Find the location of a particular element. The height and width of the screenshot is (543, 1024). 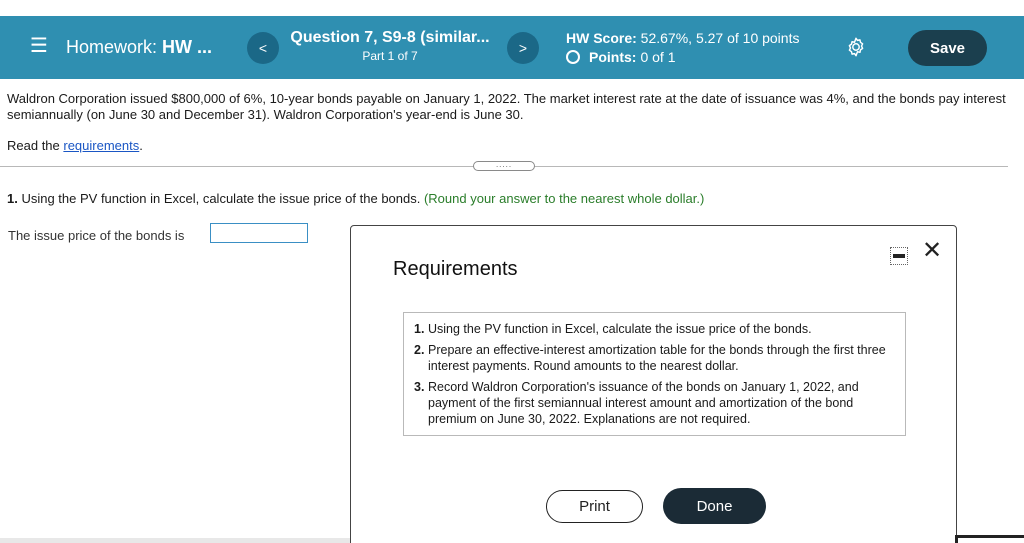

bottom-corner-frame is located at coordinates (989, 539).